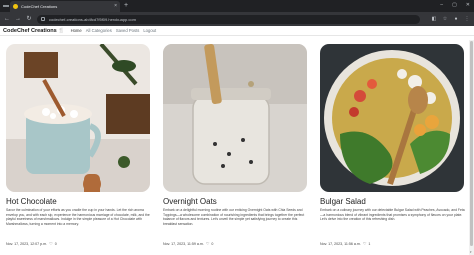 The height and width of the screenshot is (255, 474). What do you see at coordinates (340, 243) in the screenshot?
I see `post-date: Nov. 17, 2023, 11:56 a.m.` at bounding box center [340, 243].